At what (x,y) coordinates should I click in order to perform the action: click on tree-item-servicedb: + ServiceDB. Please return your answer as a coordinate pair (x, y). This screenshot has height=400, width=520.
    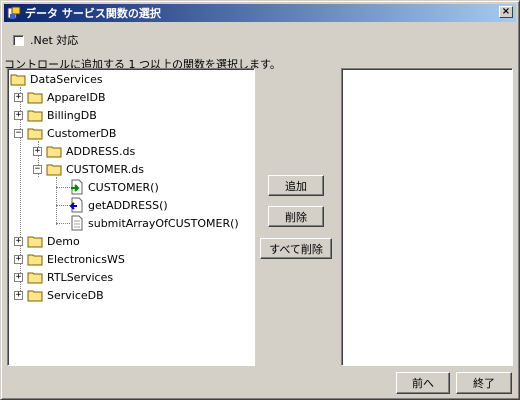
    Looking at the image, I should click on (59, 295).